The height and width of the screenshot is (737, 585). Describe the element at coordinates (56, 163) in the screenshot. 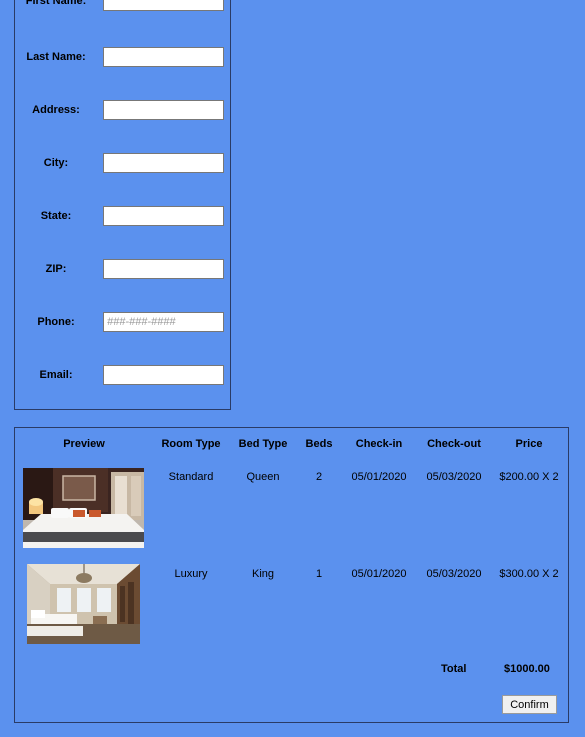

I see `city-label: City:` at that location.